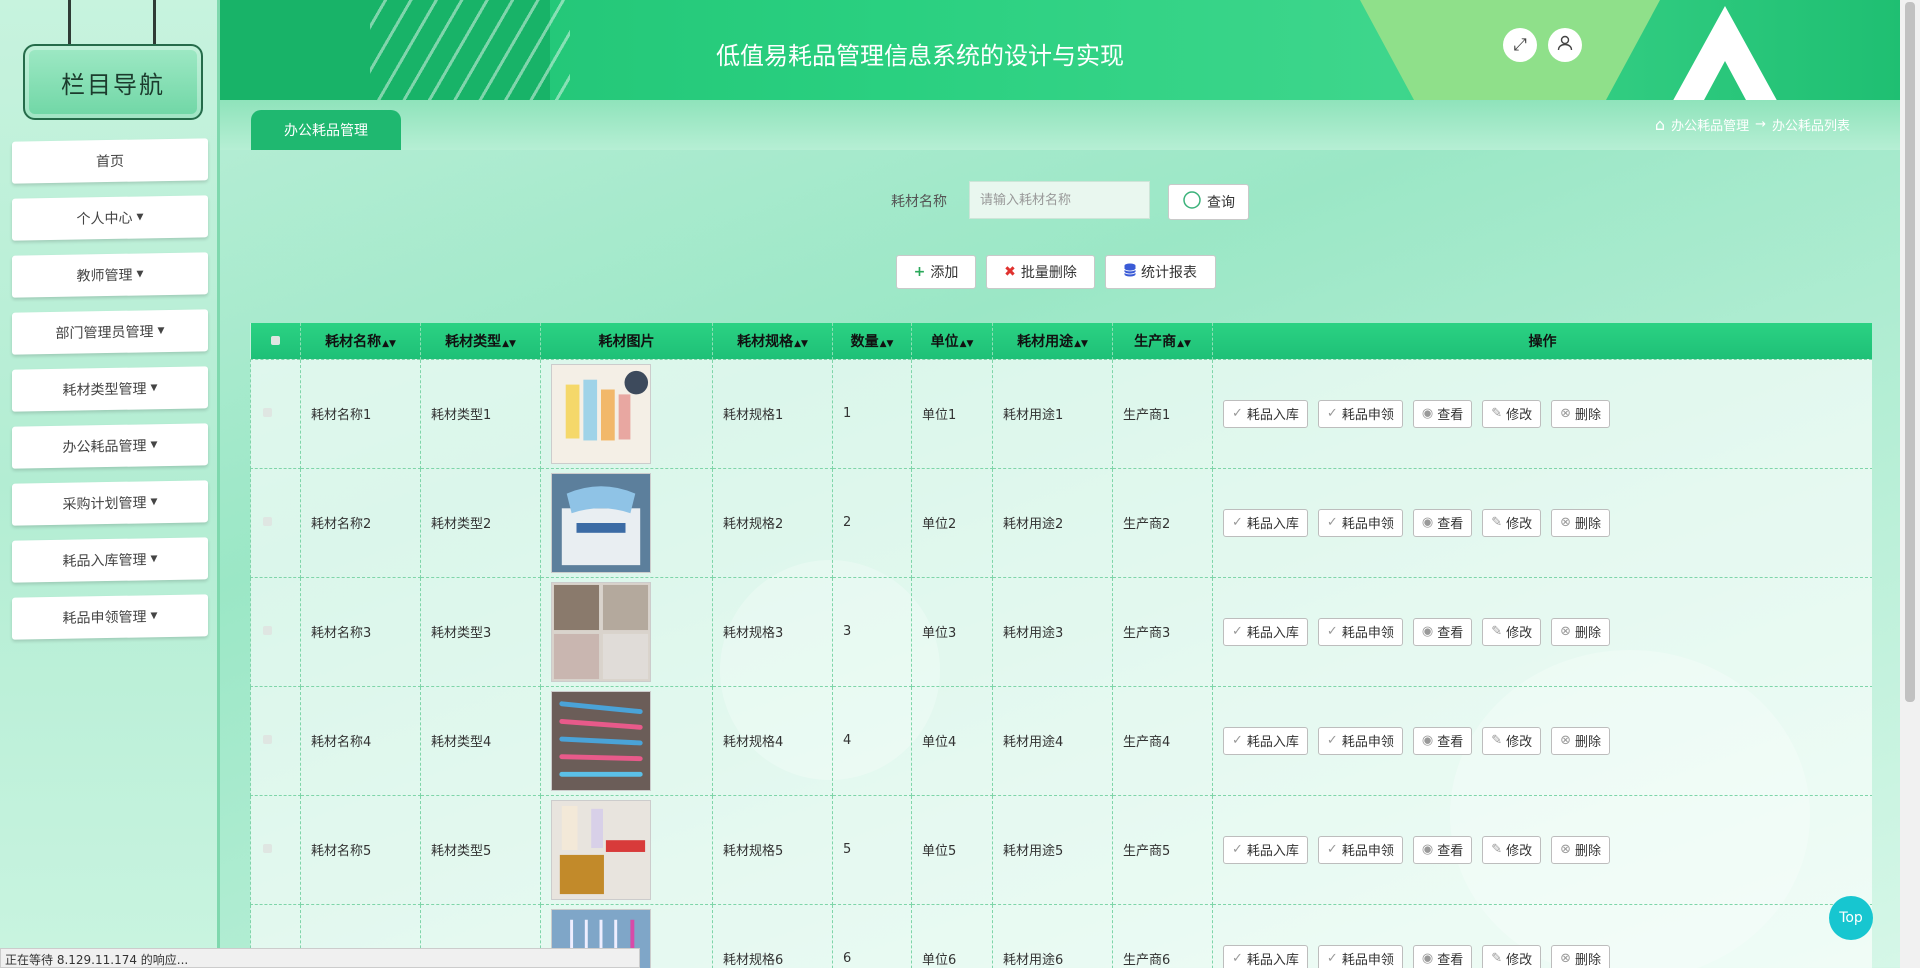 The height and width of the screenshot is (968, 1920). What do you see at coordinates (936, 272) in the screenshot?
I see `add-button: + 添加` at bounding box center [936, 272].